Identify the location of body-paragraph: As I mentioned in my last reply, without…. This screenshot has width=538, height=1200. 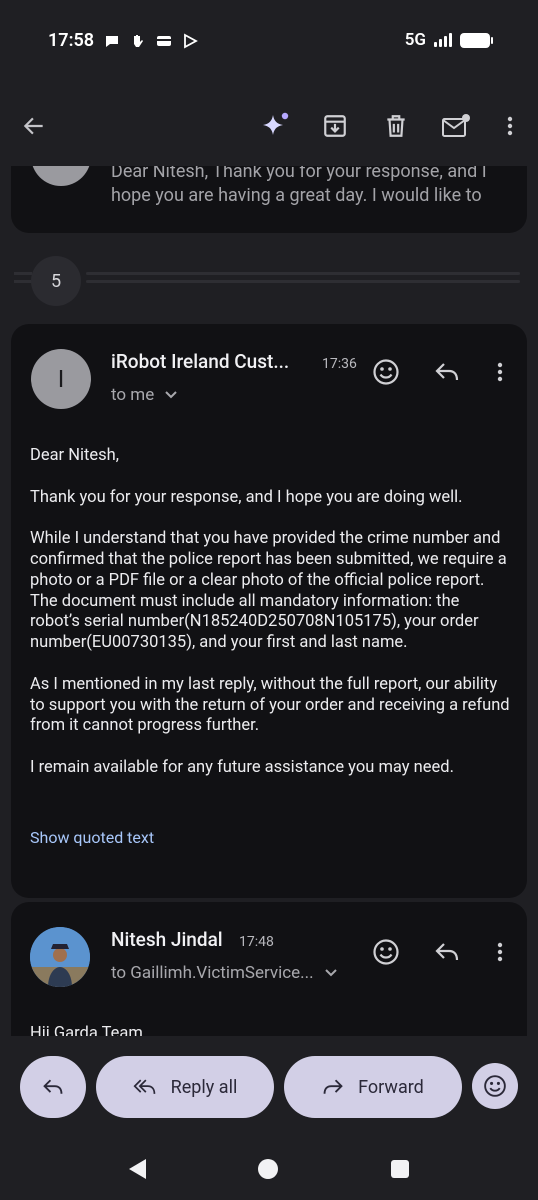
(270, 705).